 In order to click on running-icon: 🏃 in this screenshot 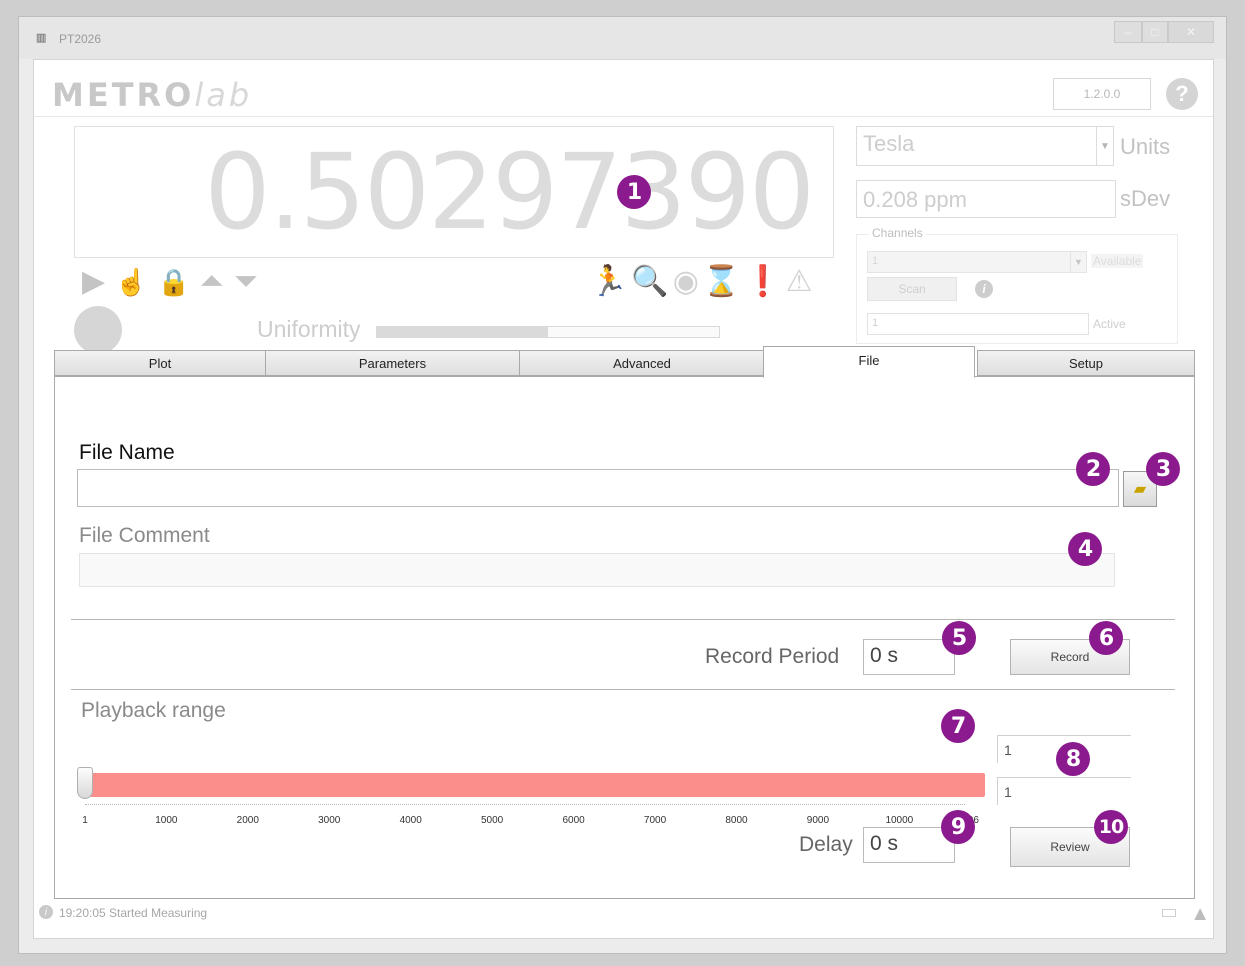, I will do `click(609, 281)`.